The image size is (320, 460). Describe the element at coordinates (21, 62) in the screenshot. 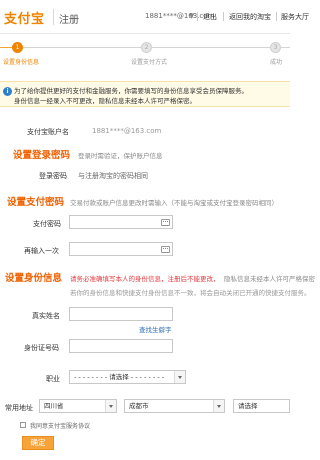

I see `step-1-label: 设置身份信息` at that location.